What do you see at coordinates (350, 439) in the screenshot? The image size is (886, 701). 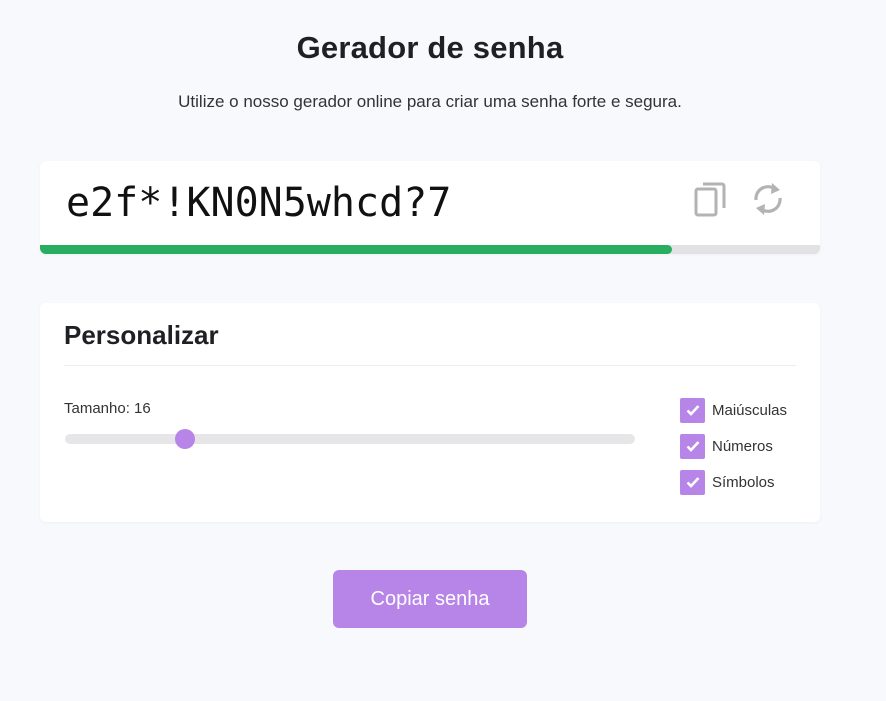 I see `length-slider` at bounding box center [350, 439].